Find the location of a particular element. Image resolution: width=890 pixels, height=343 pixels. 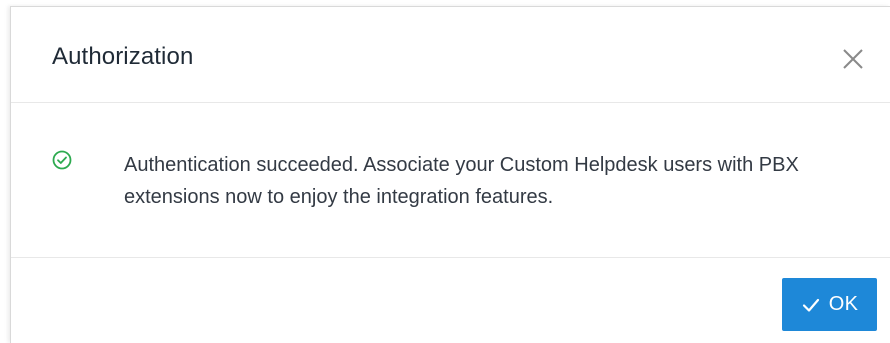

ok-button: OK is located at coordinates (829, 304).